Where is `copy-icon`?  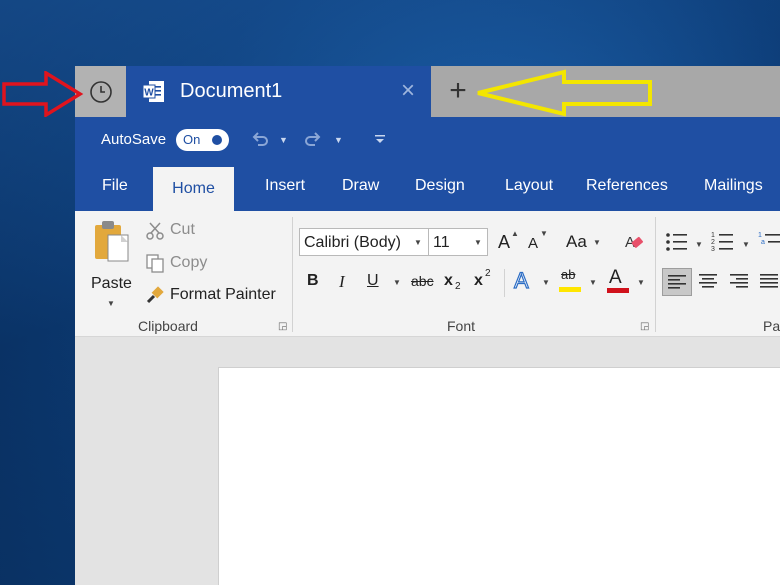 copy-icon is located at coordinates (155, 263).